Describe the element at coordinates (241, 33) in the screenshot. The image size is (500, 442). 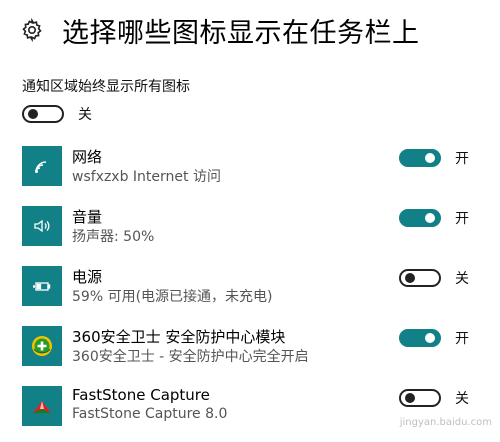
I see `page-title: 选择哪些图标显示在任务栏上` at that location.